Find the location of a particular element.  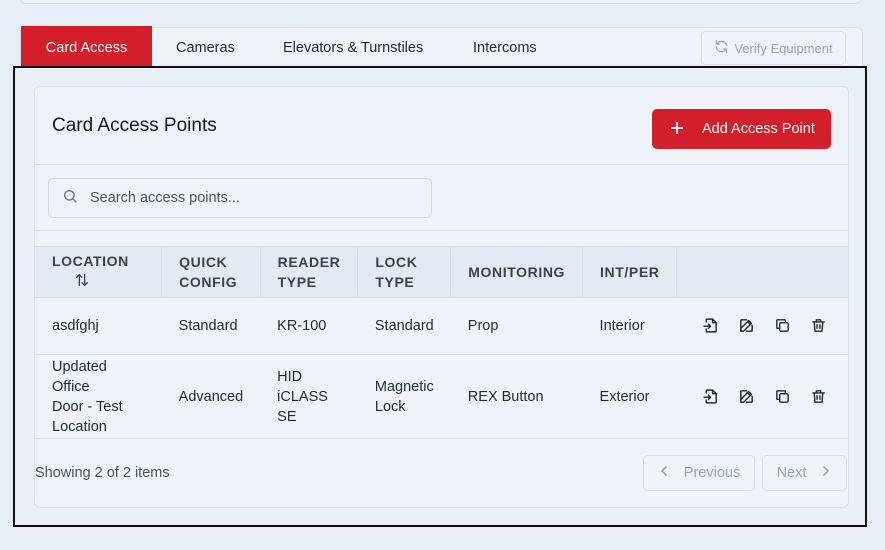

column-header-lock-type: LOCK TYPE is located at coordinates (404, 272).